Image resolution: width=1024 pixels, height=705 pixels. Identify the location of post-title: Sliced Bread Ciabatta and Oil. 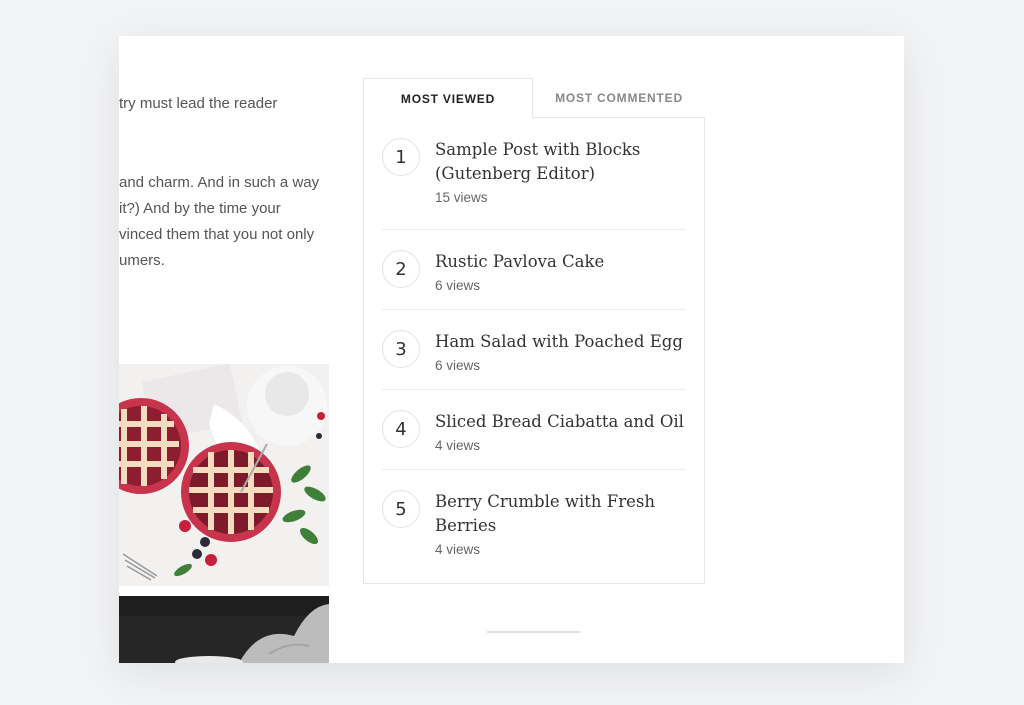
(559, 422).